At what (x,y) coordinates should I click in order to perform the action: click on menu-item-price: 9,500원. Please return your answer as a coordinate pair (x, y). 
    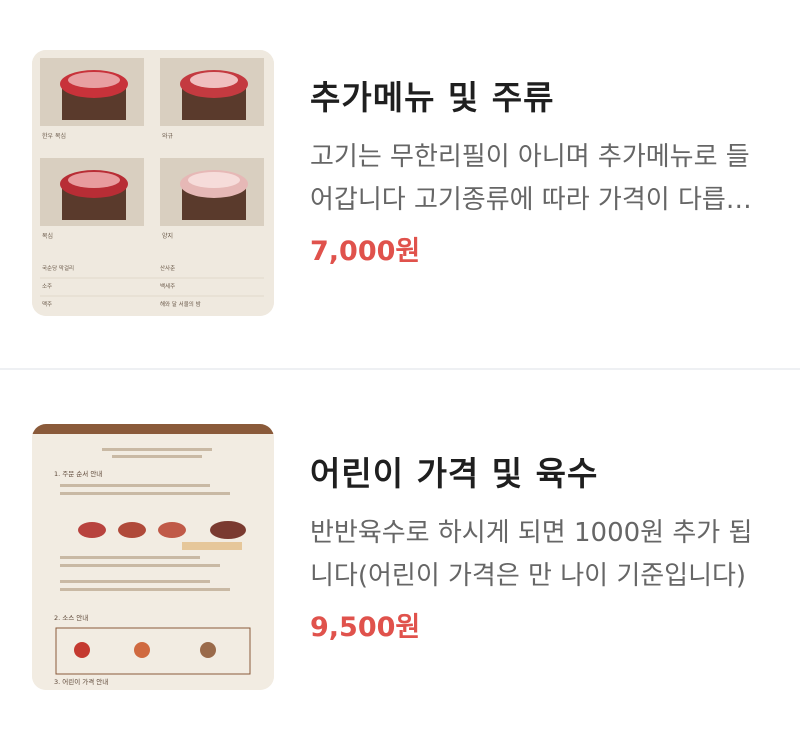
    Looking at the image, I should click on (365, 627).